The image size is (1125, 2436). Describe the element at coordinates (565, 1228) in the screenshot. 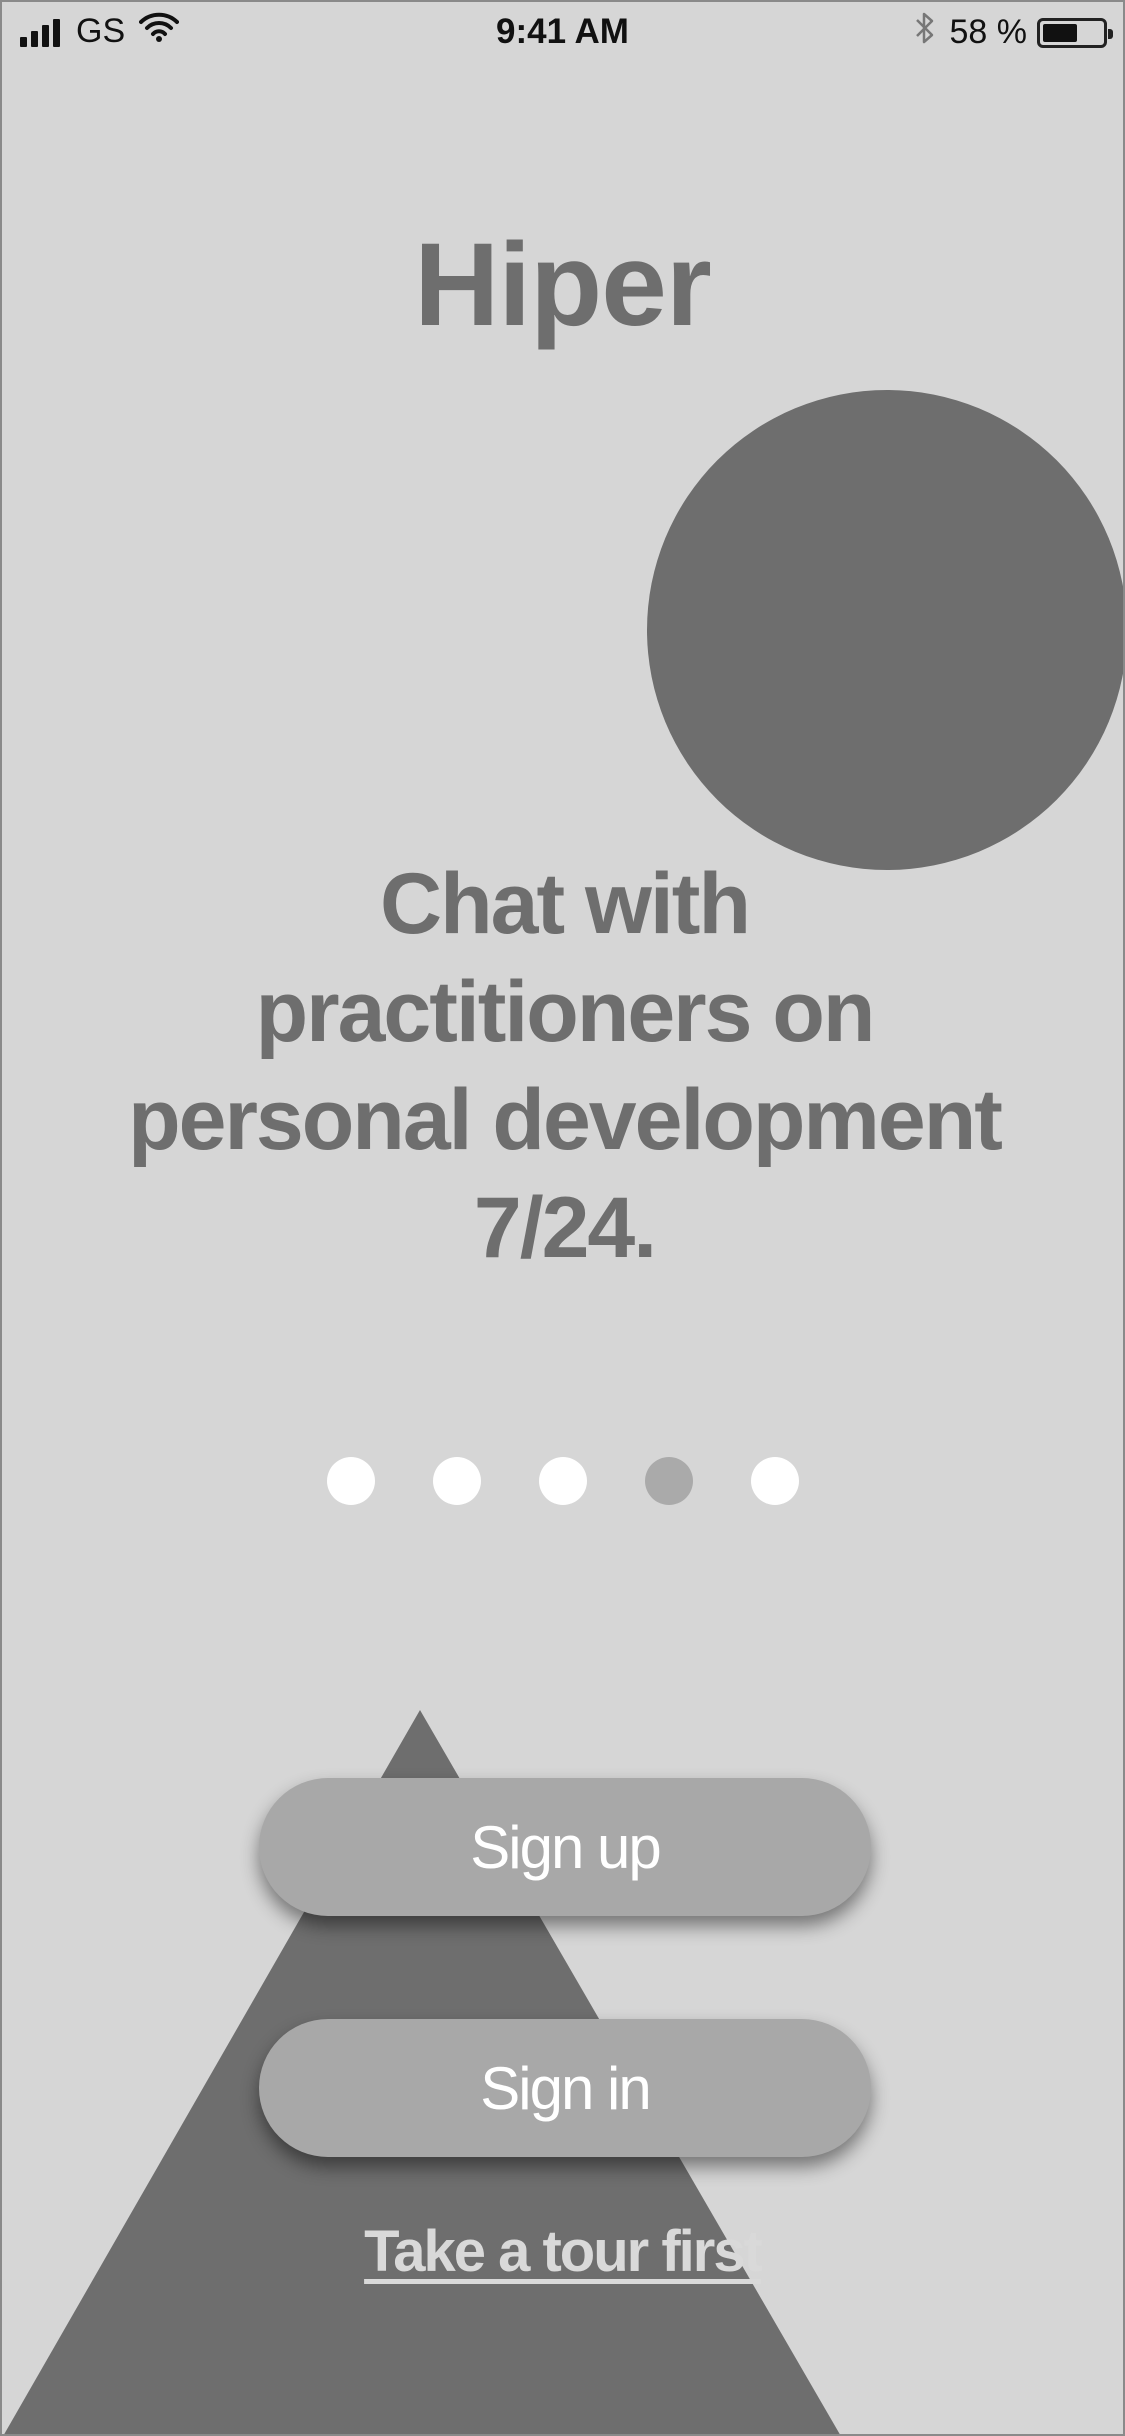

I see `headline-line: 7/24.` at that location.